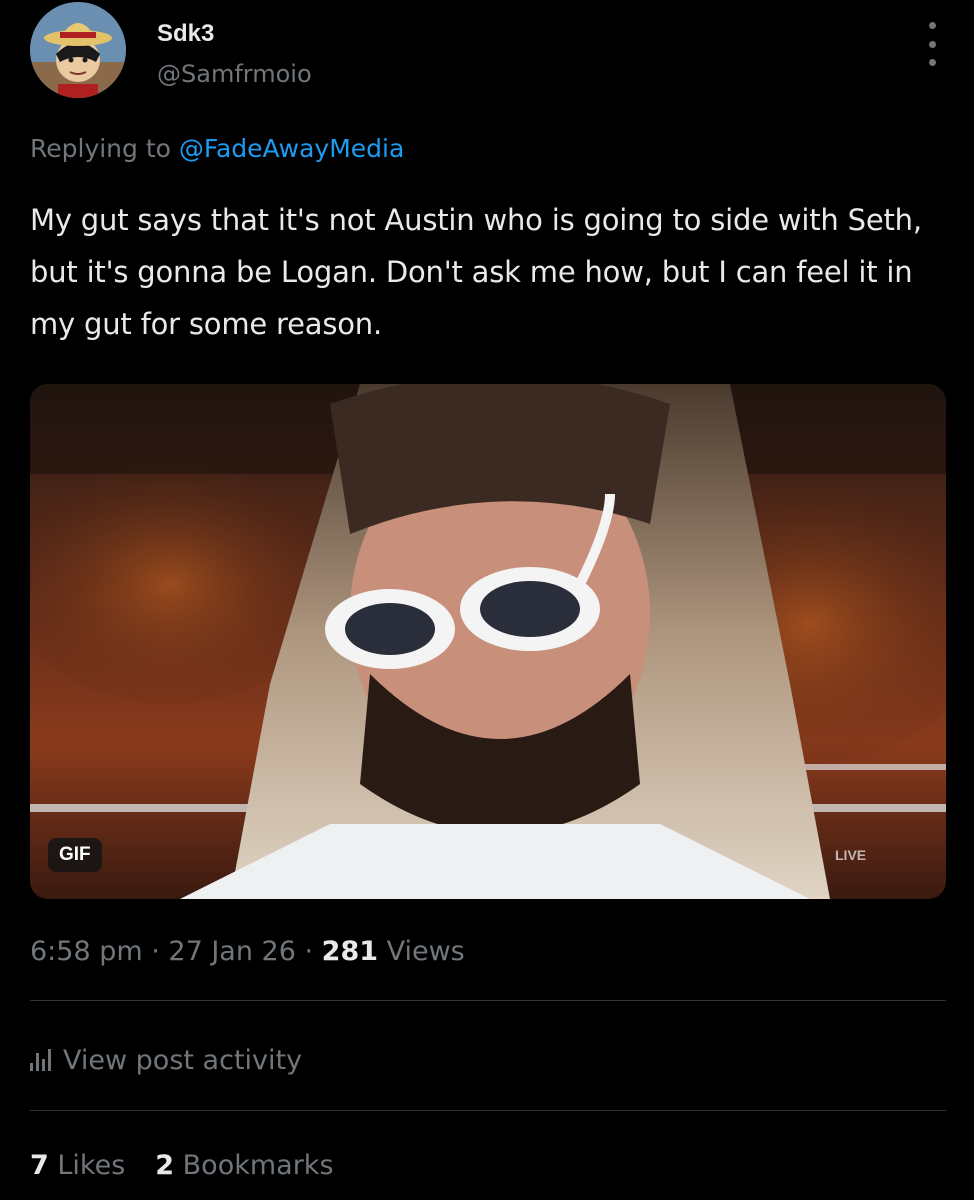  I want to click on views-label: Views, so click(421, 951).